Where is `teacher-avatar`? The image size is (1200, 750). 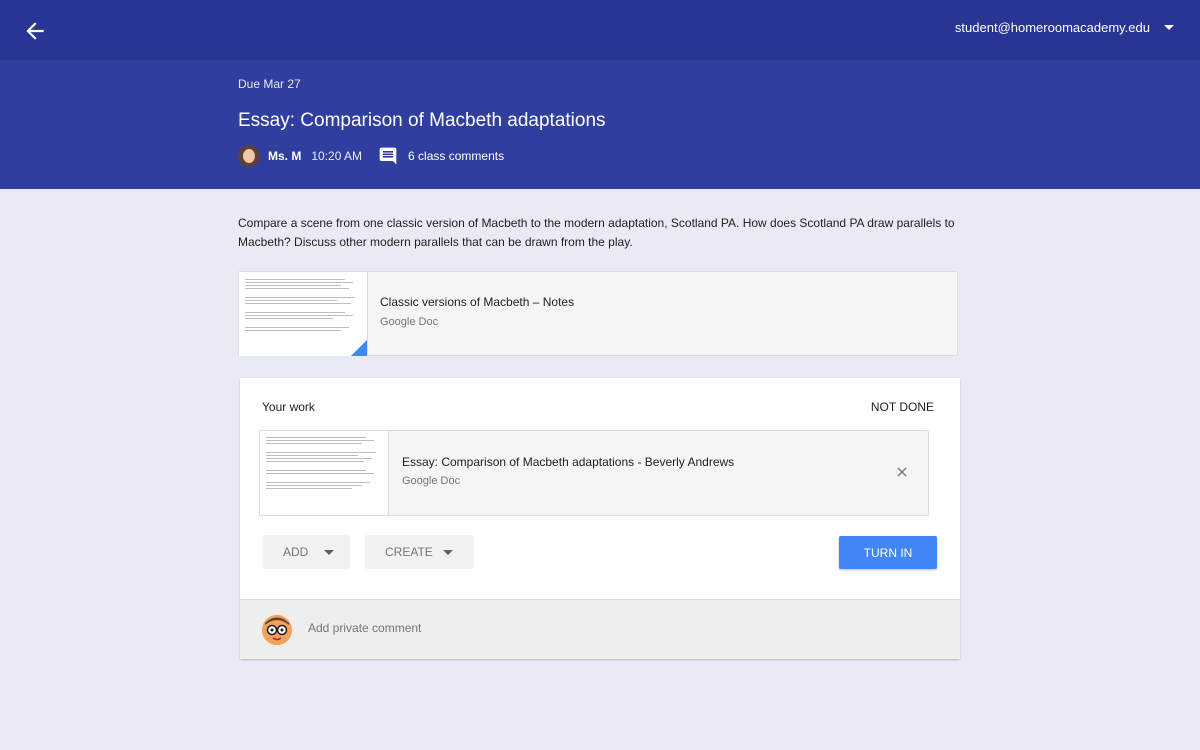
teacher-avatar is located at coordinates (249, 156).